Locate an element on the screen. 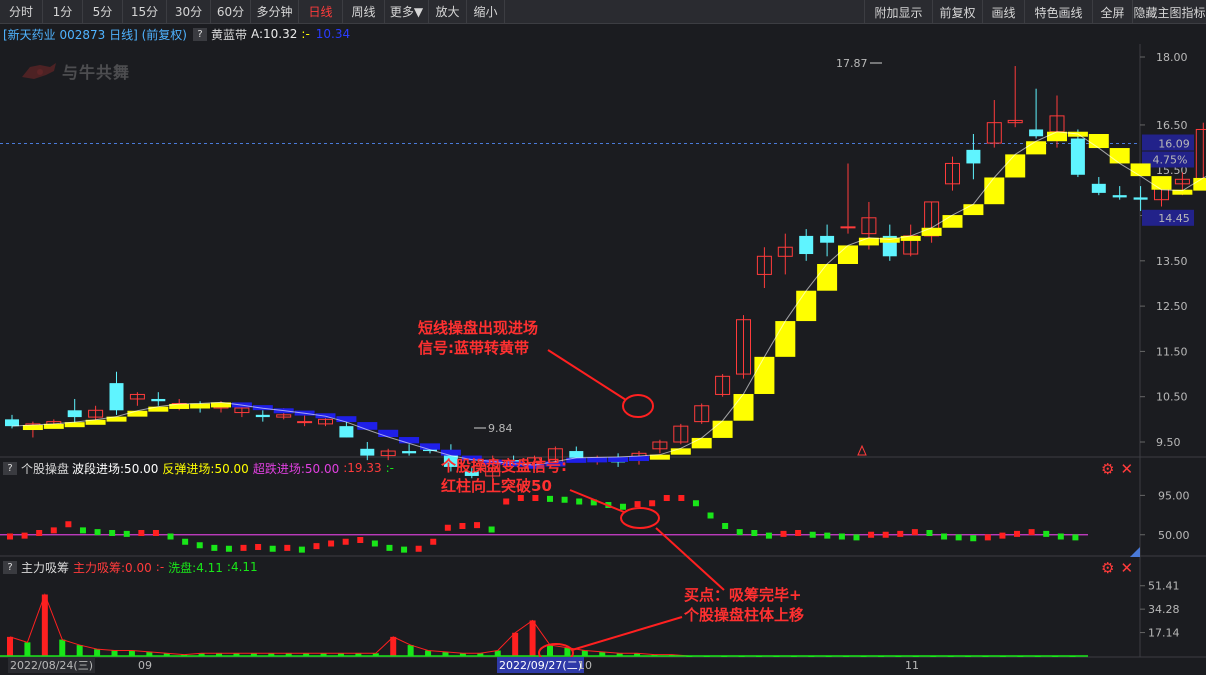  panel2-tick-label: 95.00 is located at coordinates (1174, 495).